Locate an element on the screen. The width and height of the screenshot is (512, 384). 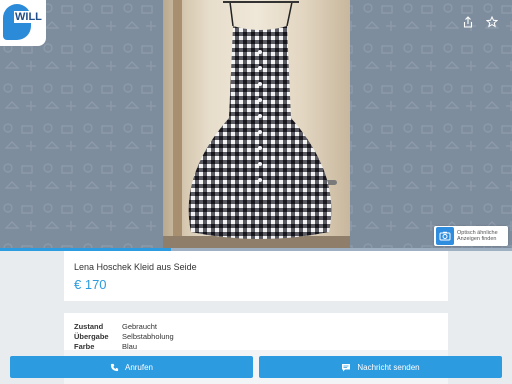
detail-row: Zustand Gebraucht is located at coordinates (115, 326).